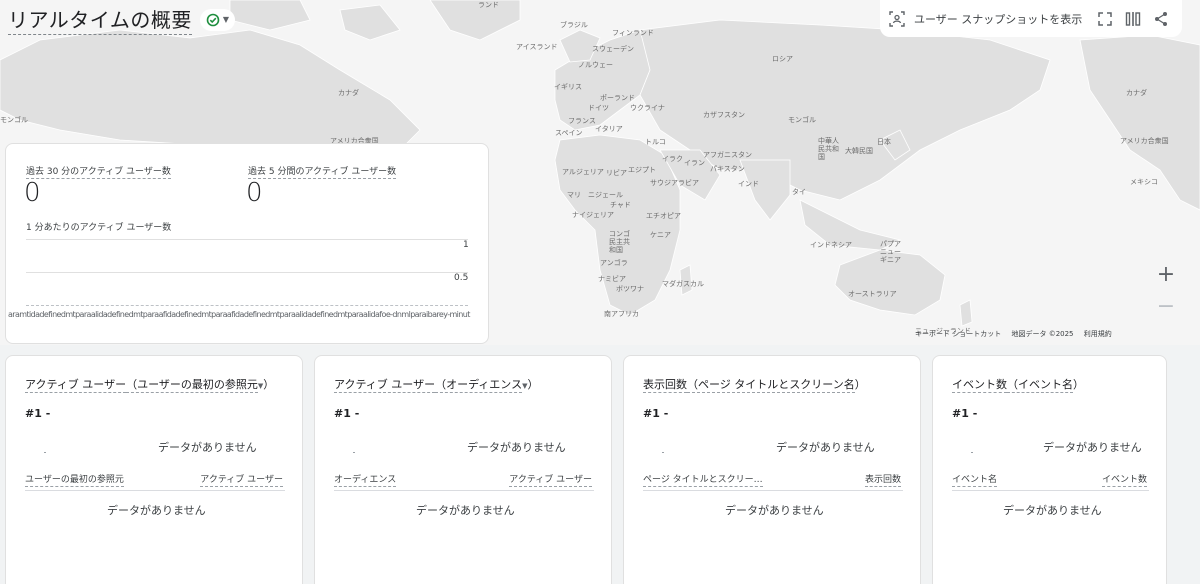  Describe the element at coordinates (660, 235) in the screenshot. I see `map-country-label: ケニア` at that location.